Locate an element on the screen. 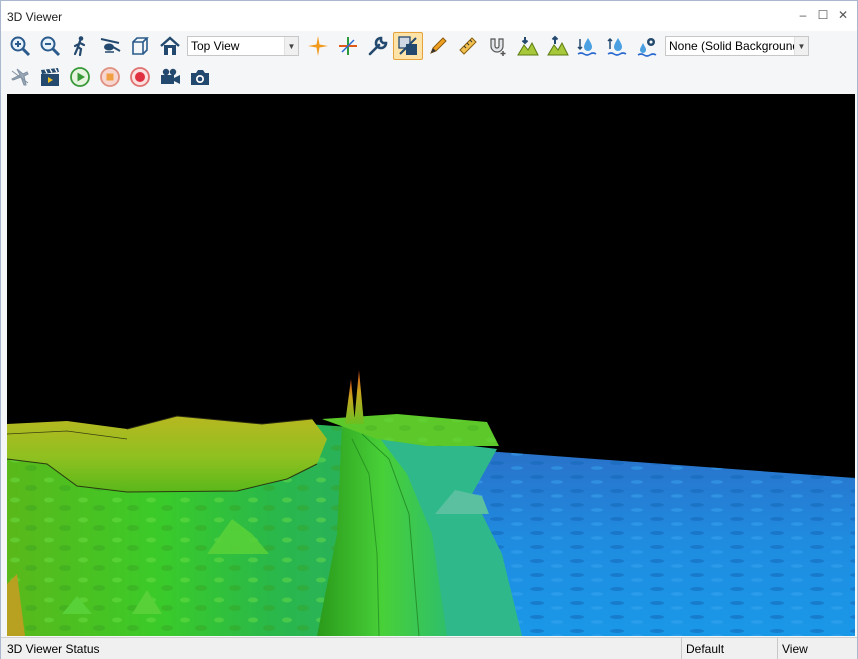  play-button is located at coordinates (80, 77).